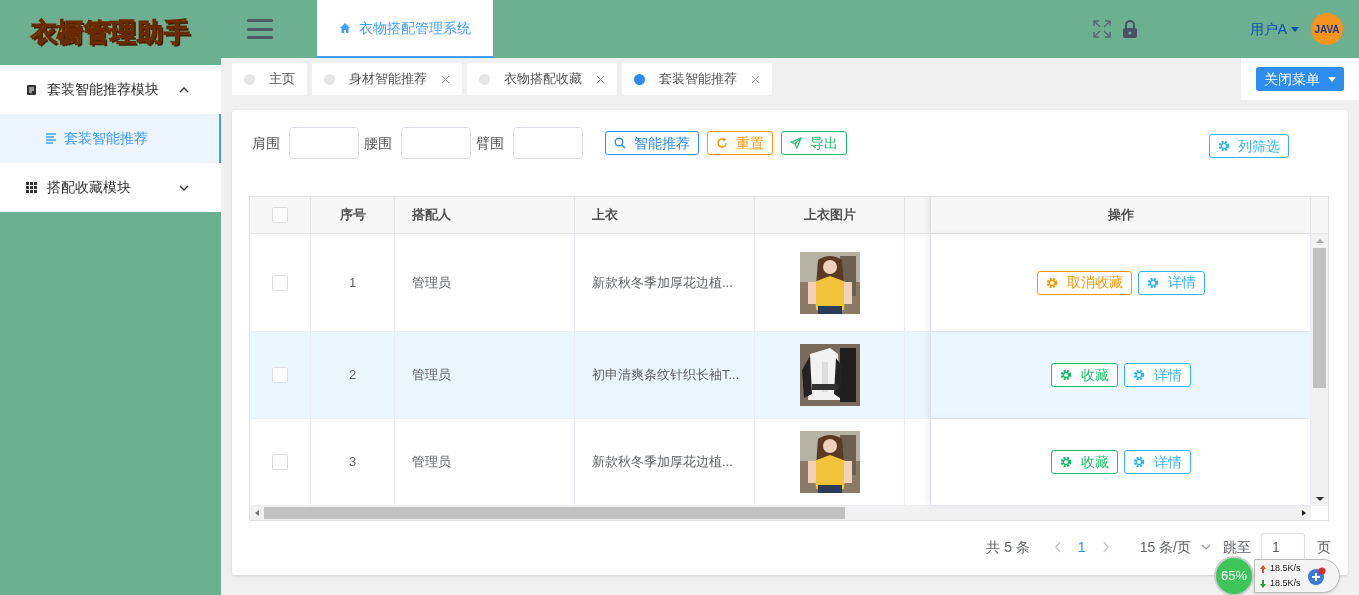  I want to click on fullscreen-icon, so click(1101, 29).